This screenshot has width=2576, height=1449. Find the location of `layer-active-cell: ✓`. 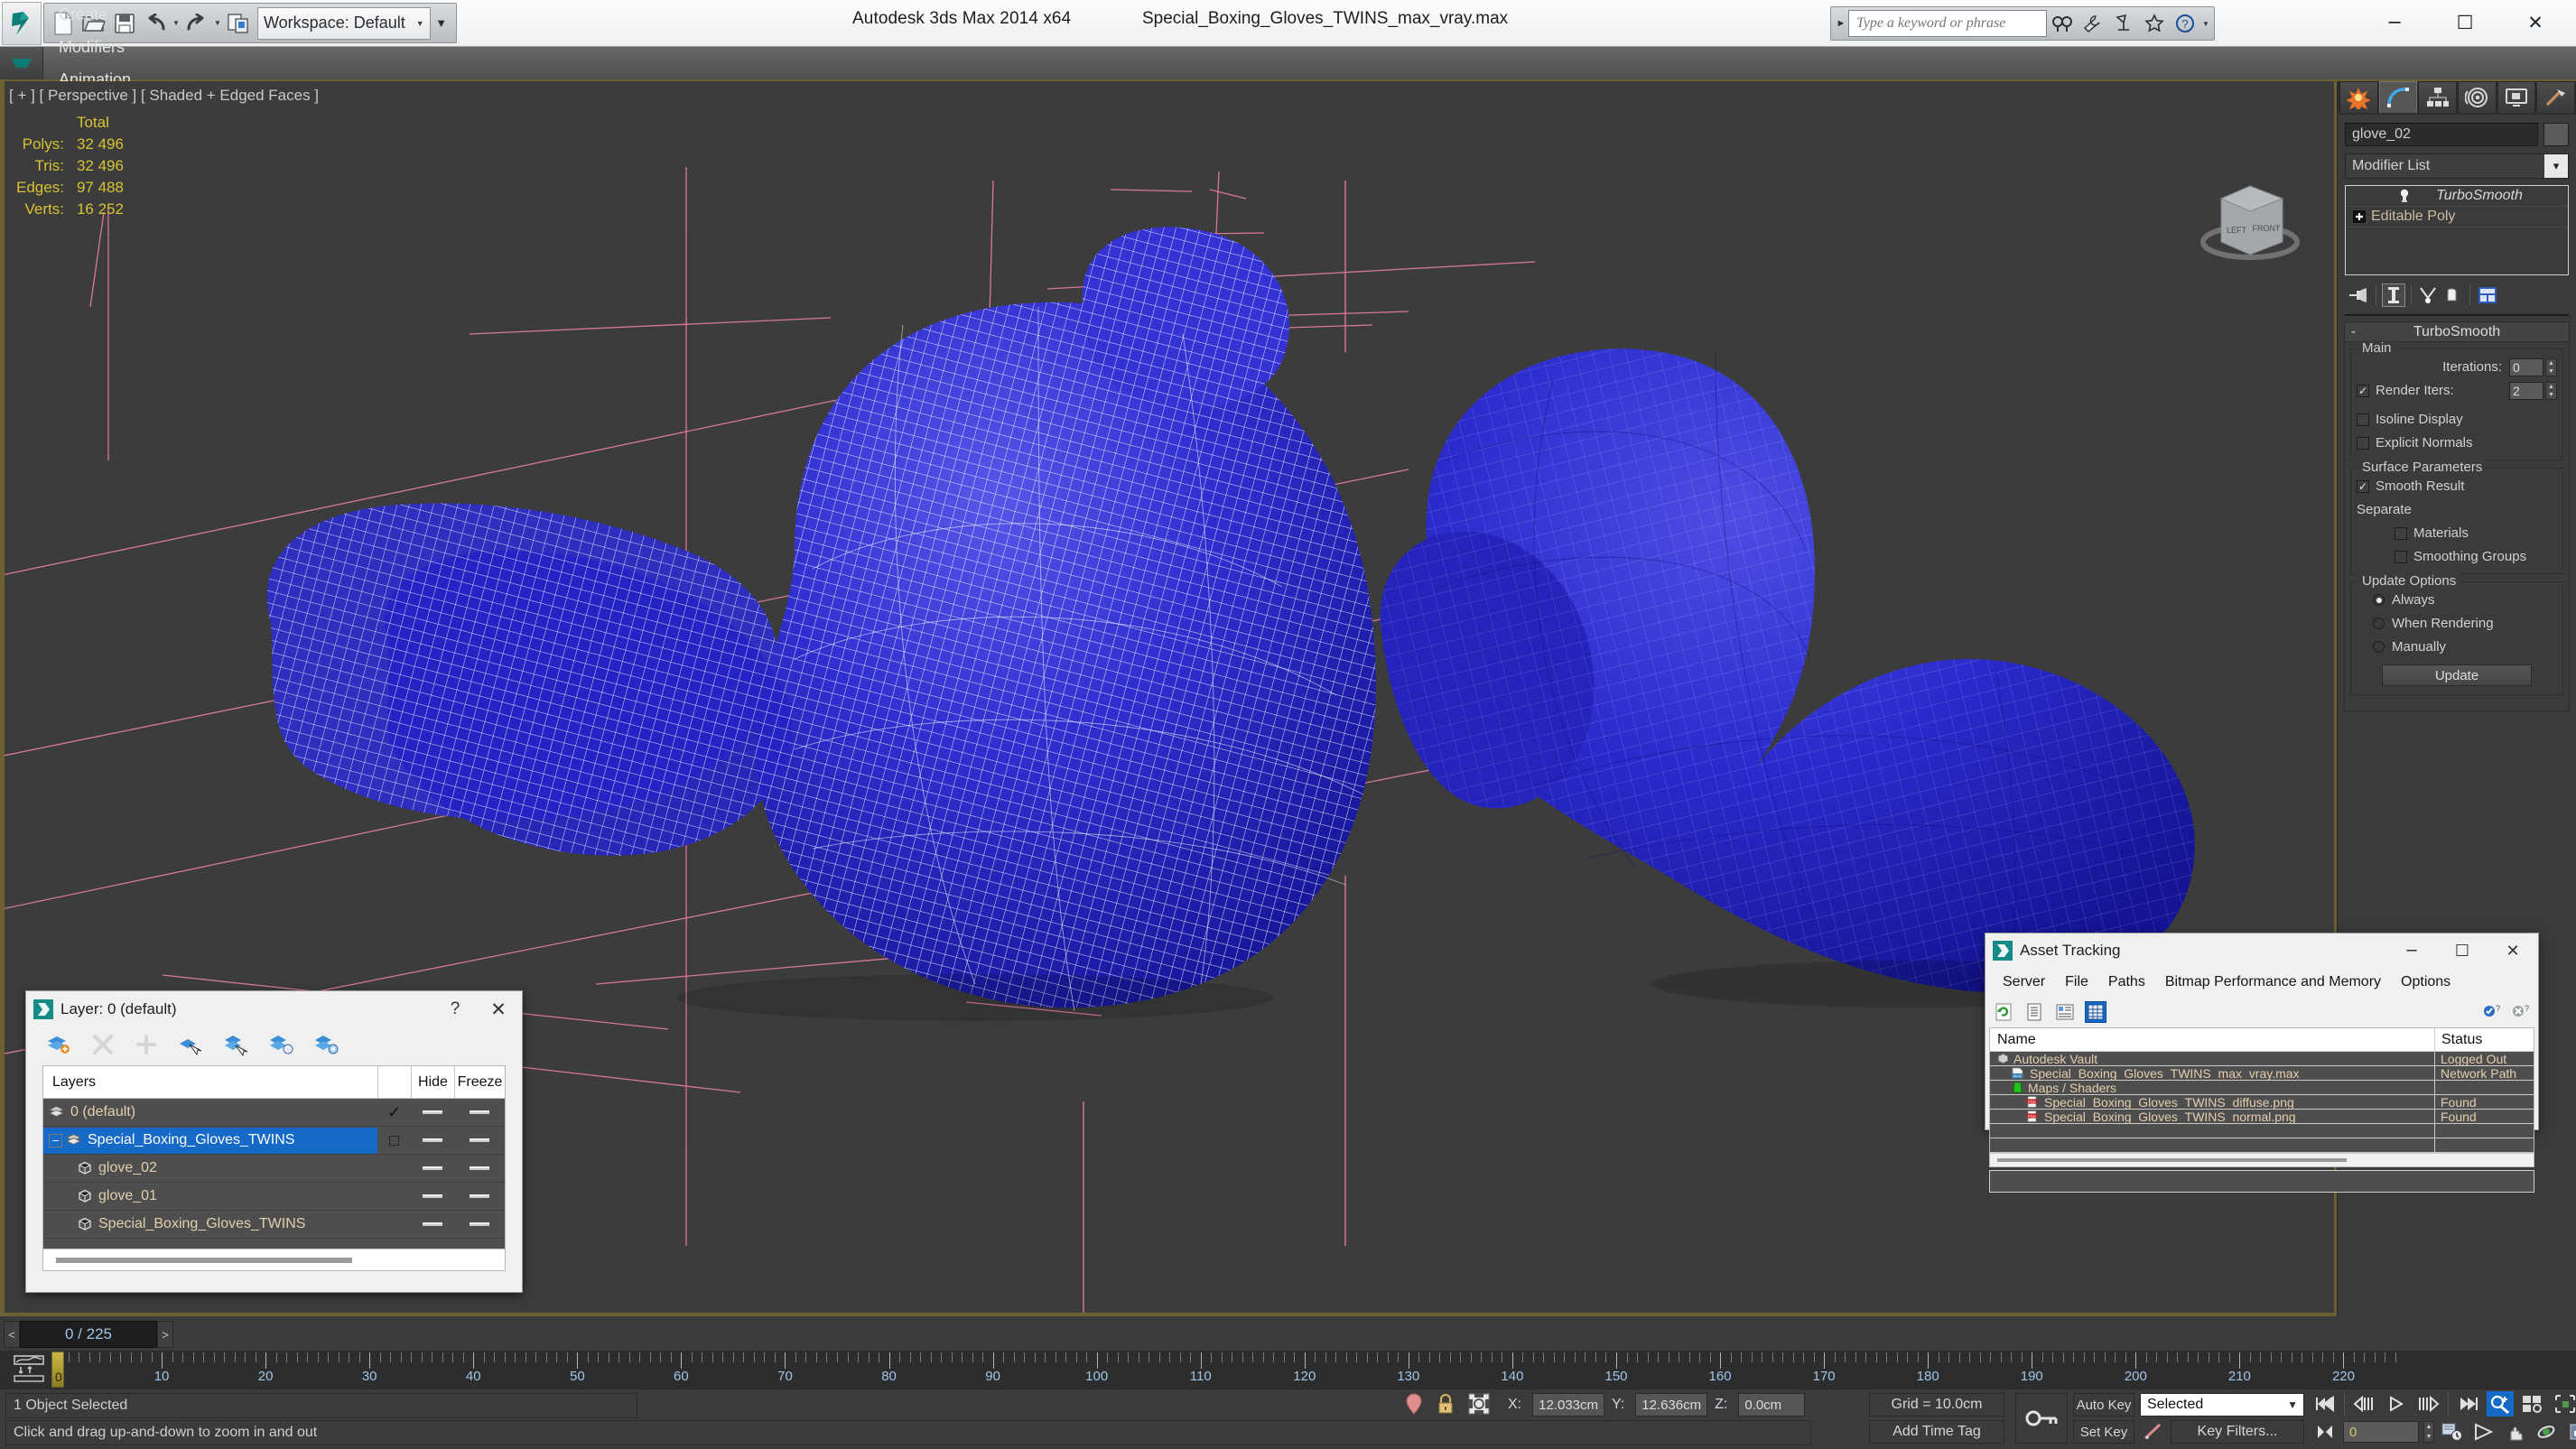

layer-active-cell: ✓ is located at coordinates (394, 1112).